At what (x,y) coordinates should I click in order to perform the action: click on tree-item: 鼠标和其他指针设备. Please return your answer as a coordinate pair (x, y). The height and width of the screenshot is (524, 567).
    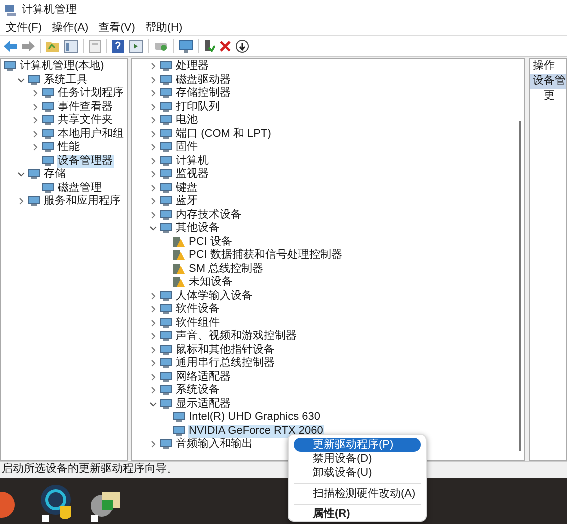
    Looking at the image, I should click on (225, 350).